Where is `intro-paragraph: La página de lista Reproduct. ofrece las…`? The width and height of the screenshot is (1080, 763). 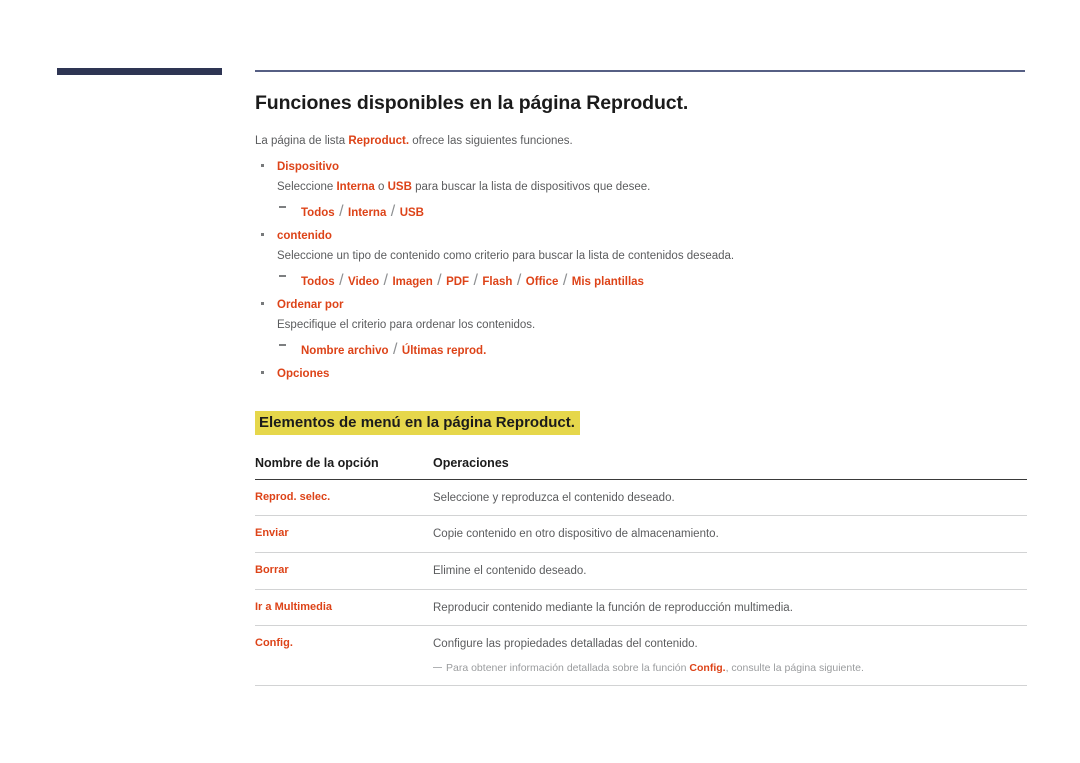 intro-paragraph: La página de lista Reproduct. ofrece las… is located at coordinates (641, 141).